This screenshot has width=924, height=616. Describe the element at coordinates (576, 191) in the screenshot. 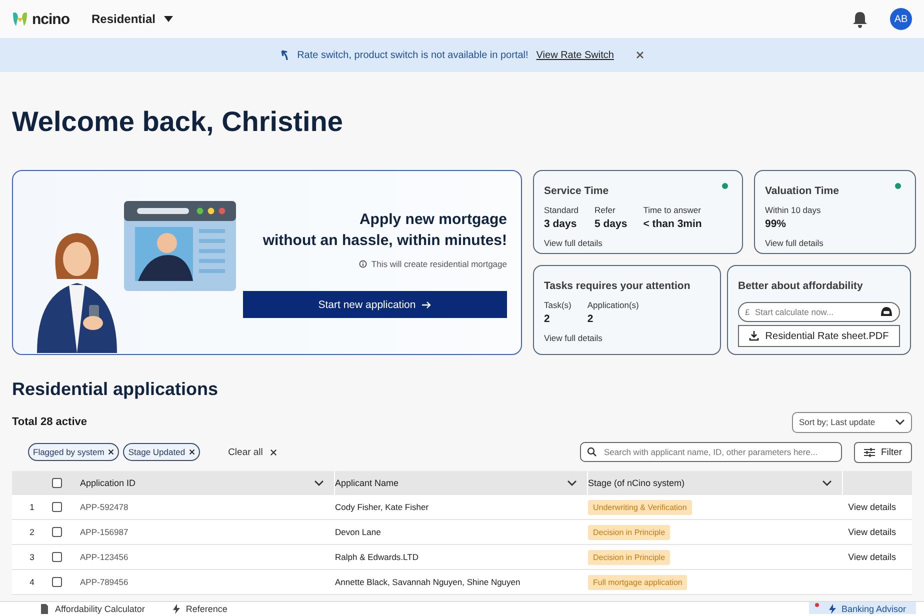

I see `card-title: Service Time` at that location.